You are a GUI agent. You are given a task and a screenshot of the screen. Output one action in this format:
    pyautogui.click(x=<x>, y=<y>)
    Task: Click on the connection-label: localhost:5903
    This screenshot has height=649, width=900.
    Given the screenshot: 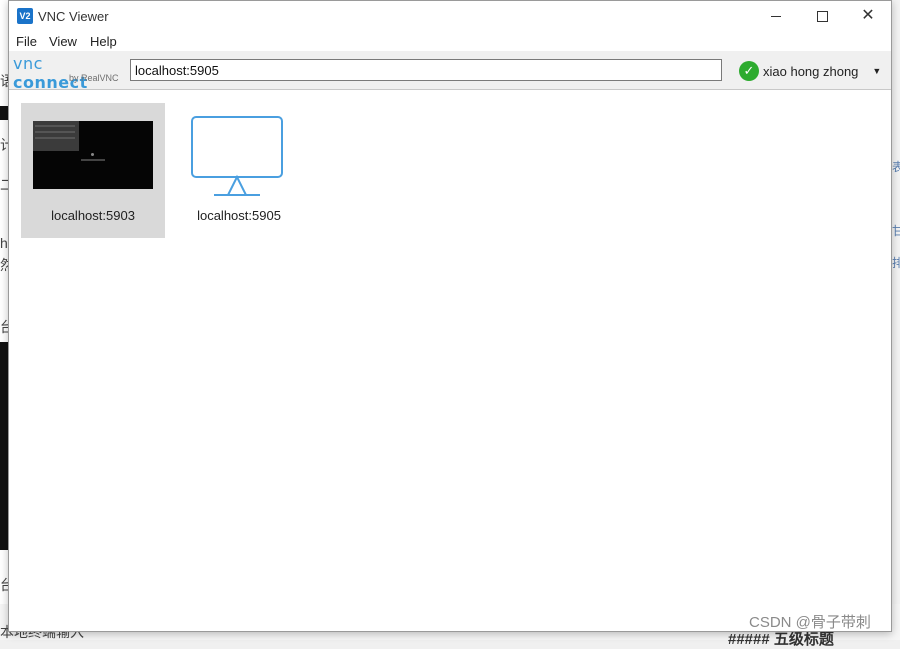 What is the action you would take?
    pyautogui.click(x=93, y=215)
    